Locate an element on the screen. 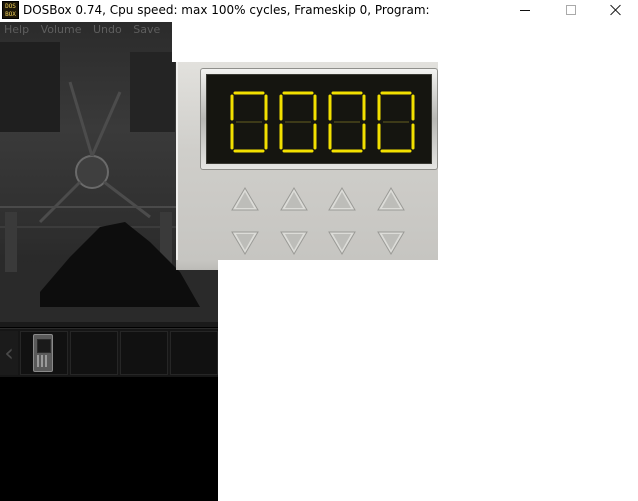  code-display: 0 0 0 0 is located at coordinates (319, 119).